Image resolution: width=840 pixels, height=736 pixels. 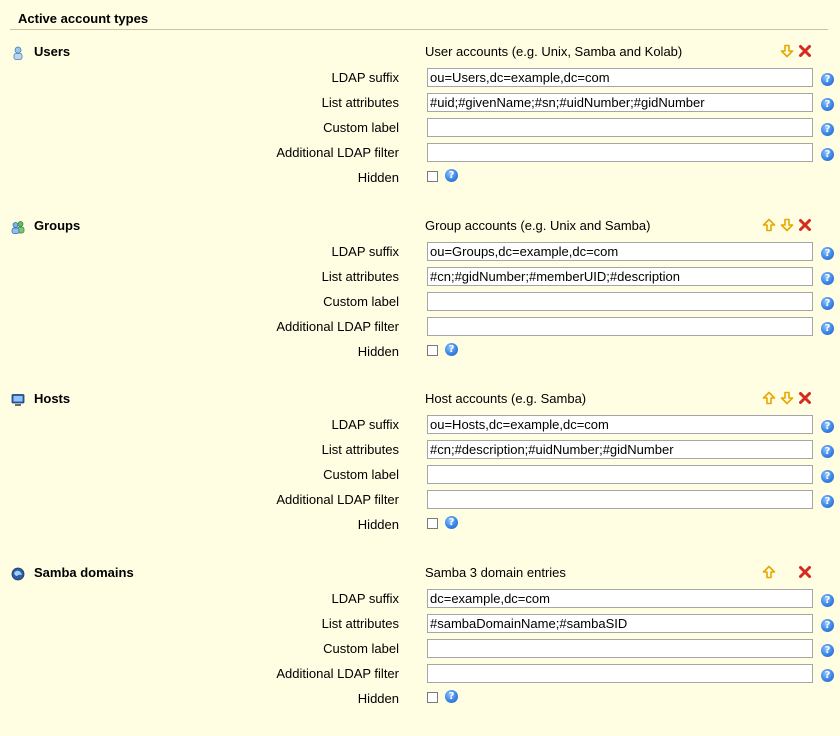 I want to click on host-icon, so click(x=18, y=400).